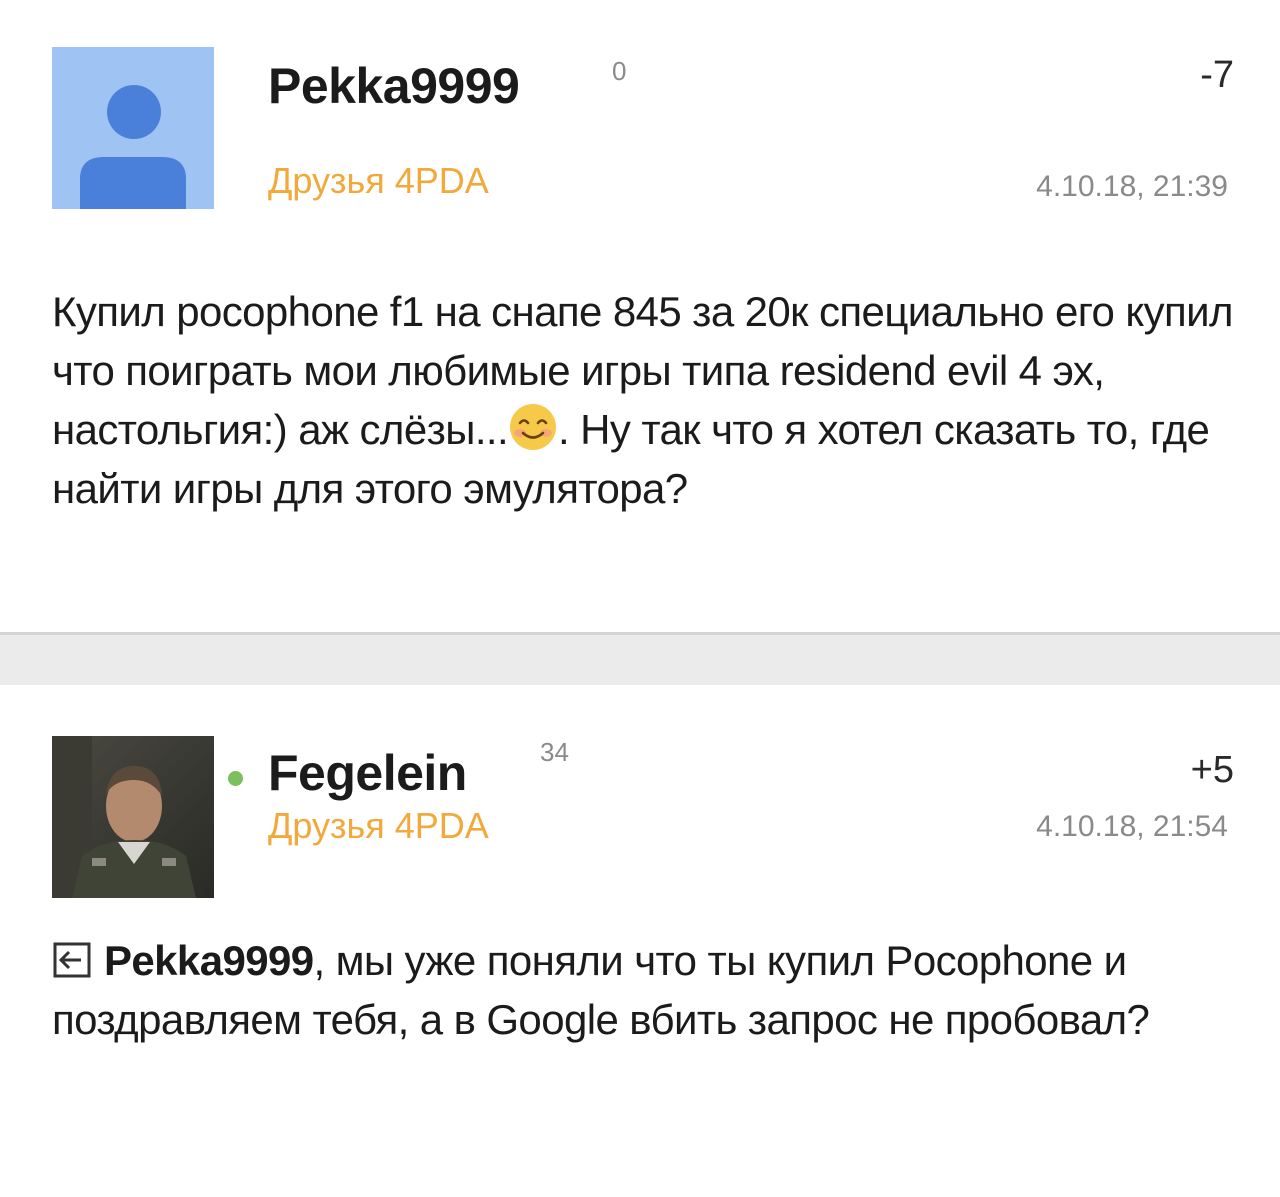 This screenshot has width=1280, height=1197. I want to click on post-datetime: 4.10.18, 21:54, so click(1132, 826).